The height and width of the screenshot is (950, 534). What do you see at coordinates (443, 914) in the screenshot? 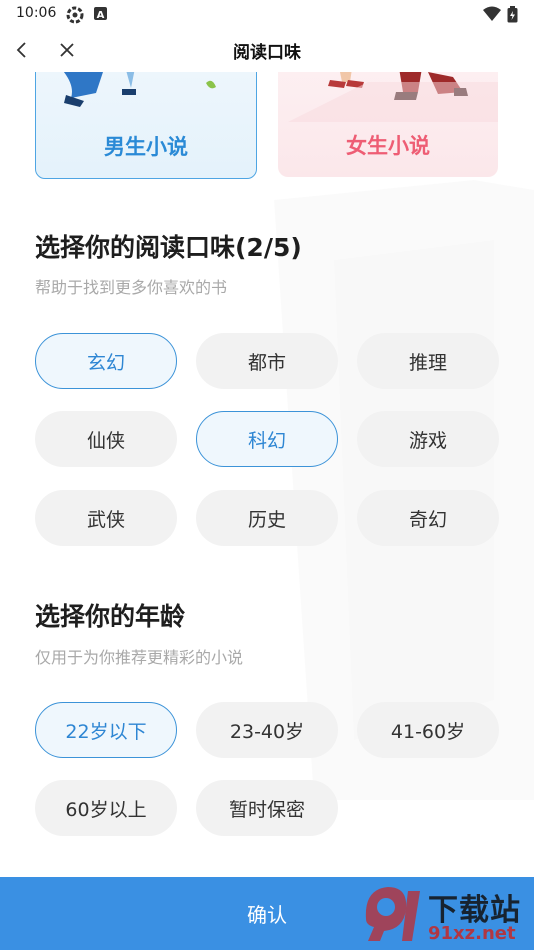
I see `watermark: 下载站 91xz.net` at bounding box center [443, 914].